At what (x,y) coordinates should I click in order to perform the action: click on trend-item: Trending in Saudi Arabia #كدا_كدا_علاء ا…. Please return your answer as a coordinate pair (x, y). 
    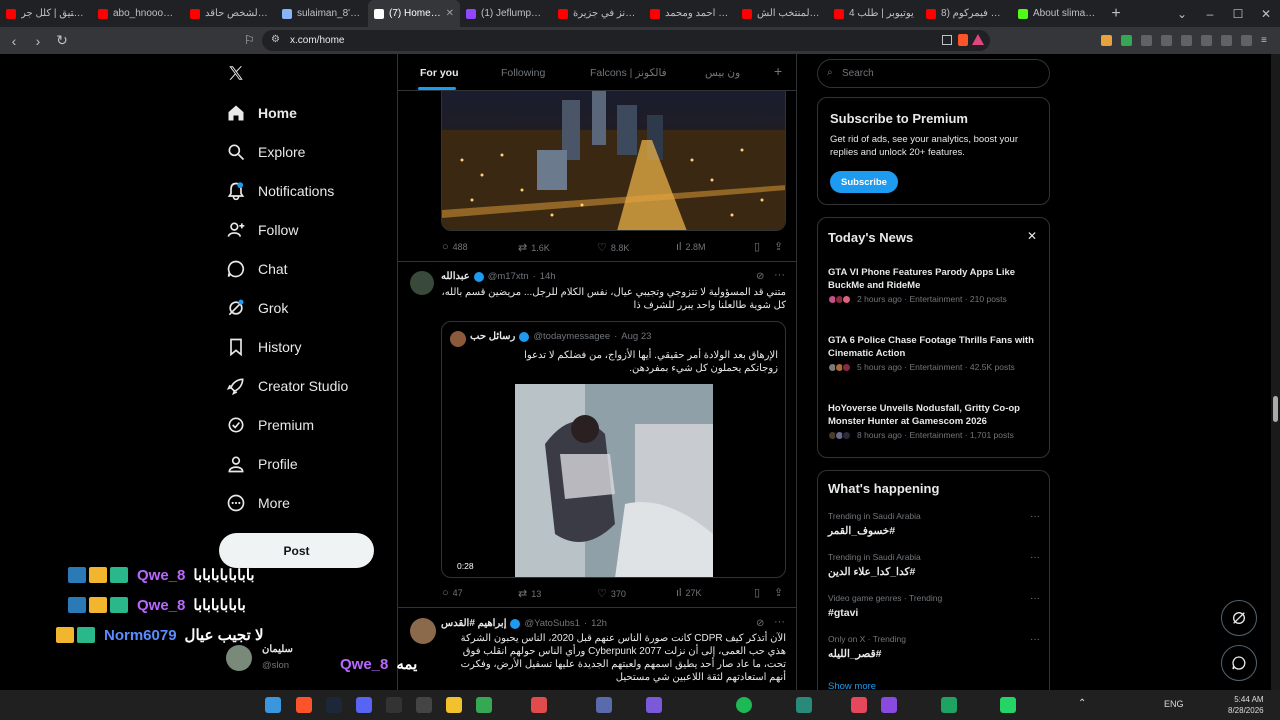
    Looking at the image, I should click on (934, 565).